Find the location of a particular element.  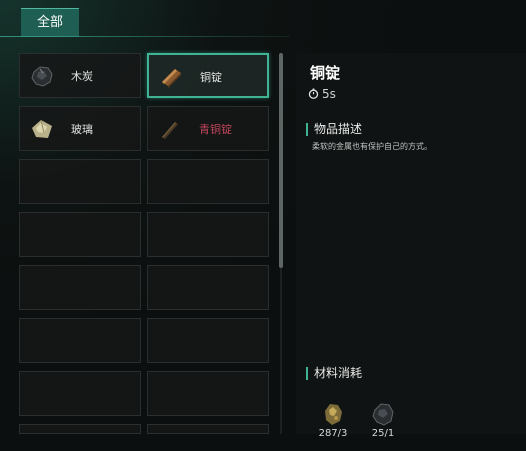

materials-header: 材料消耗 is located at coordinates (334, 373).